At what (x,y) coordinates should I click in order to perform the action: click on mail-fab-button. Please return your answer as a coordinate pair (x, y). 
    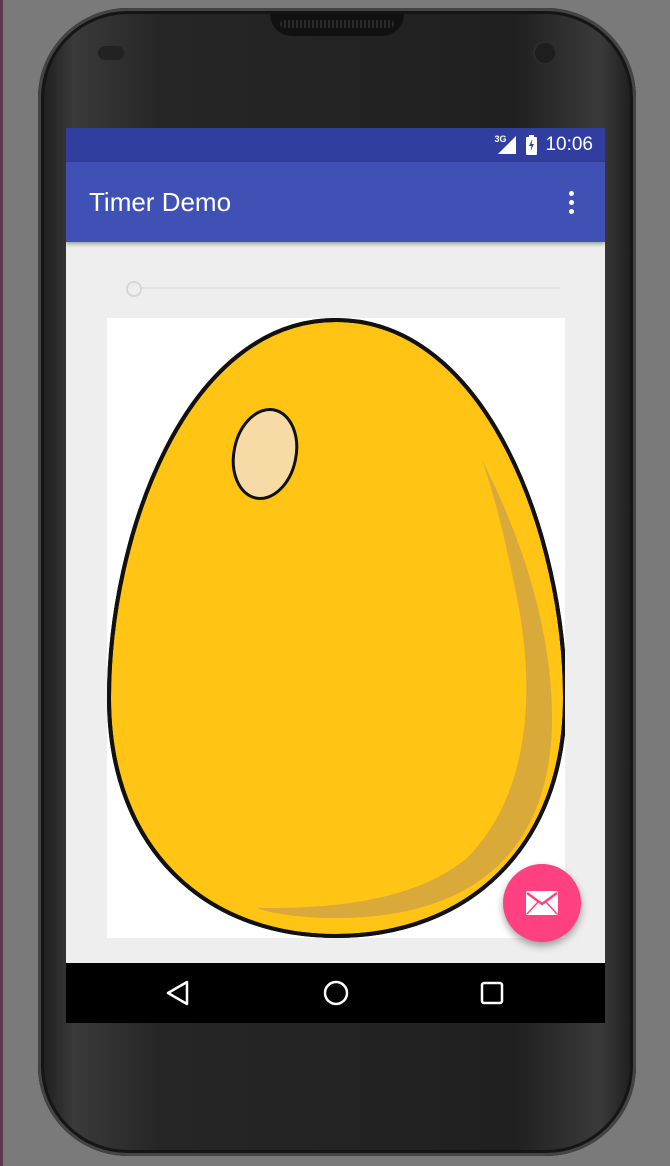
    Looking at the image, I should click on (542, 903).